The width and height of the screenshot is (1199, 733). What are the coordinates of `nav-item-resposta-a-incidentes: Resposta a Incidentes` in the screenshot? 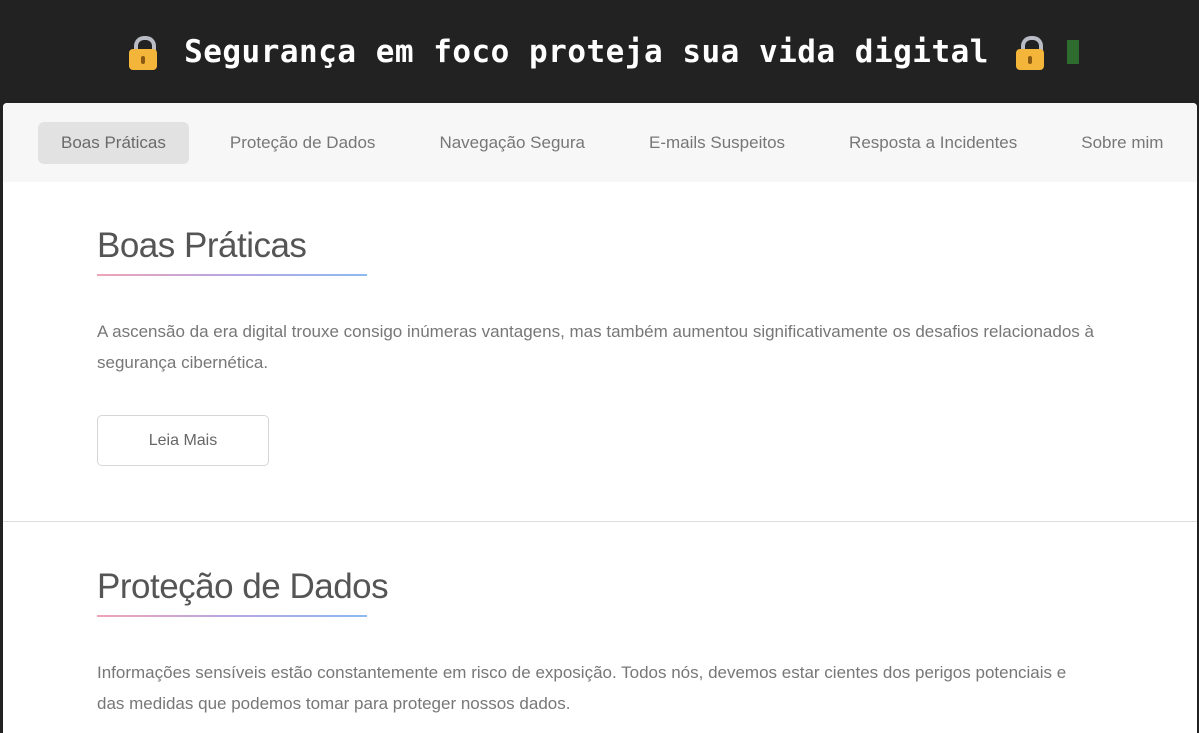 It's located at (933, 143).